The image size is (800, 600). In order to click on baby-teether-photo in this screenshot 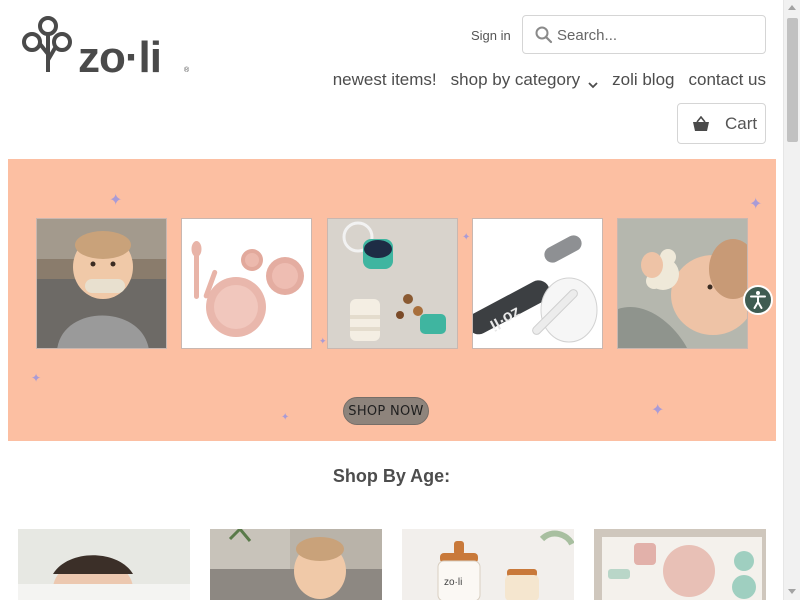, I will do `click(101, 283)`.